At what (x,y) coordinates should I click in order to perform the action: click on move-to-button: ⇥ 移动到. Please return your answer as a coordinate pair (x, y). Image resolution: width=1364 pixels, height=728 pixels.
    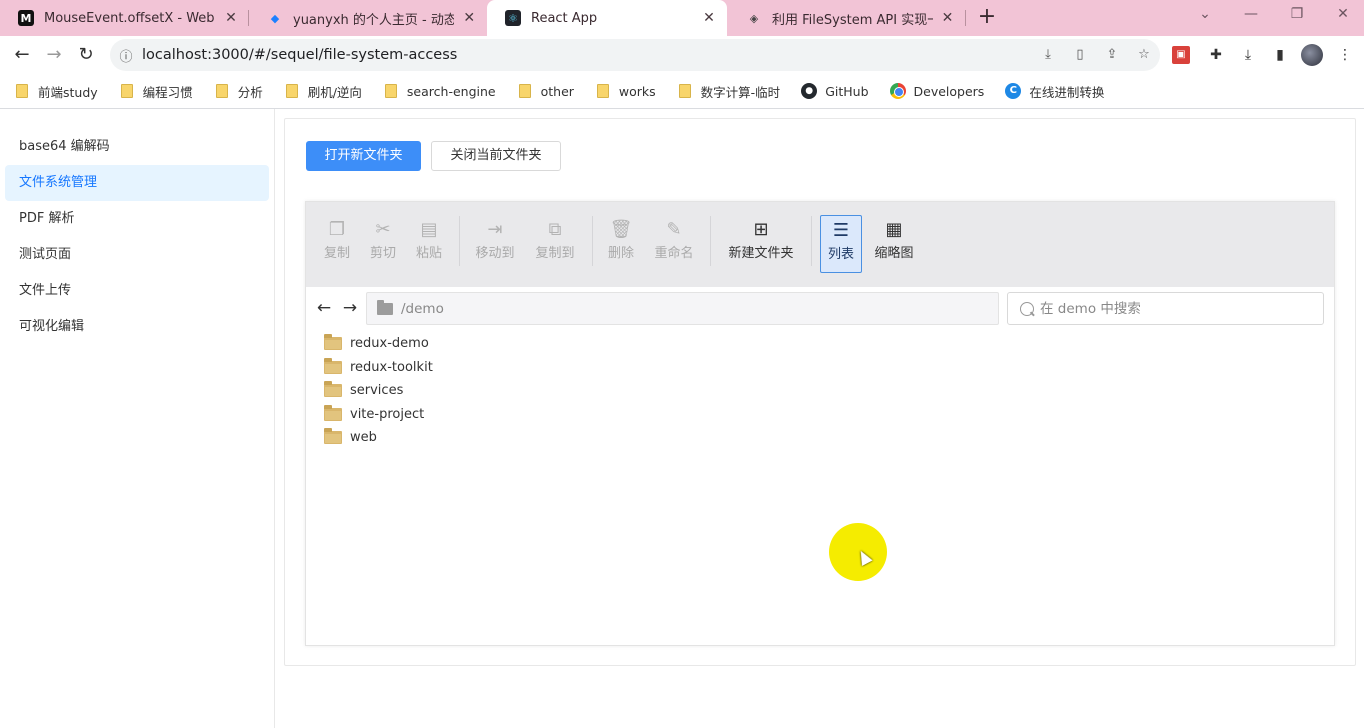
    Looking at the image, I should click on (495, 245).